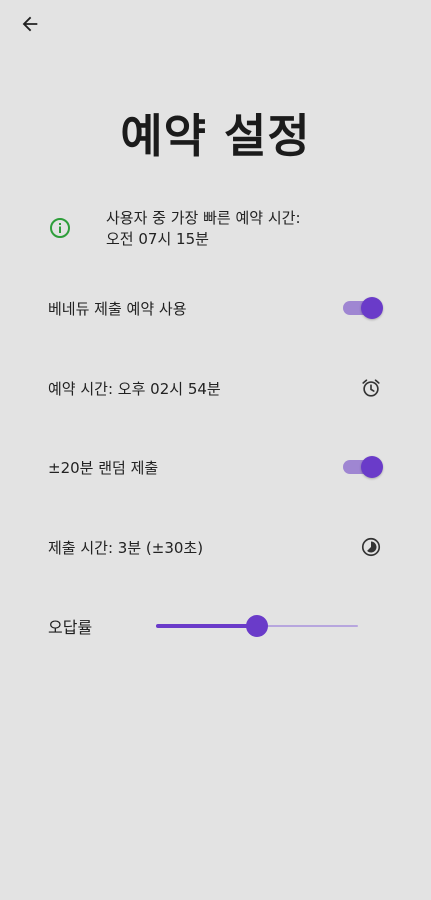 The width and height of the screenshot is (431, 900). I want to click on error-rate-row: 오답률, so click(208, 626).